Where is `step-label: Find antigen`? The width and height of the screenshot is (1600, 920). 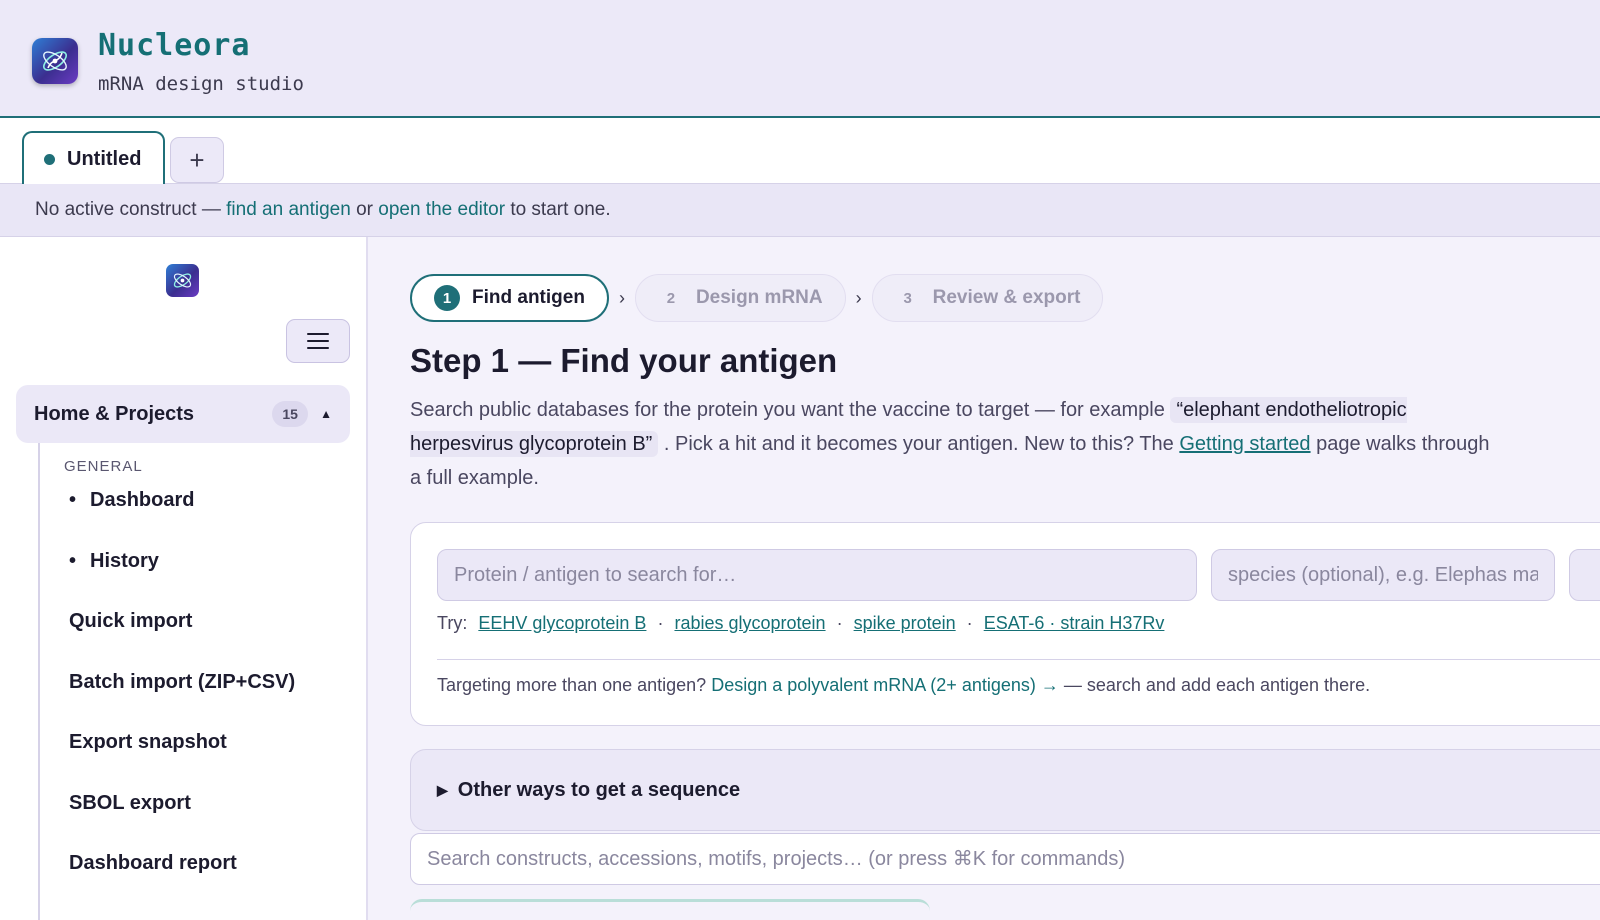
step-label: Find antigen is located at coordinates (528, 297).